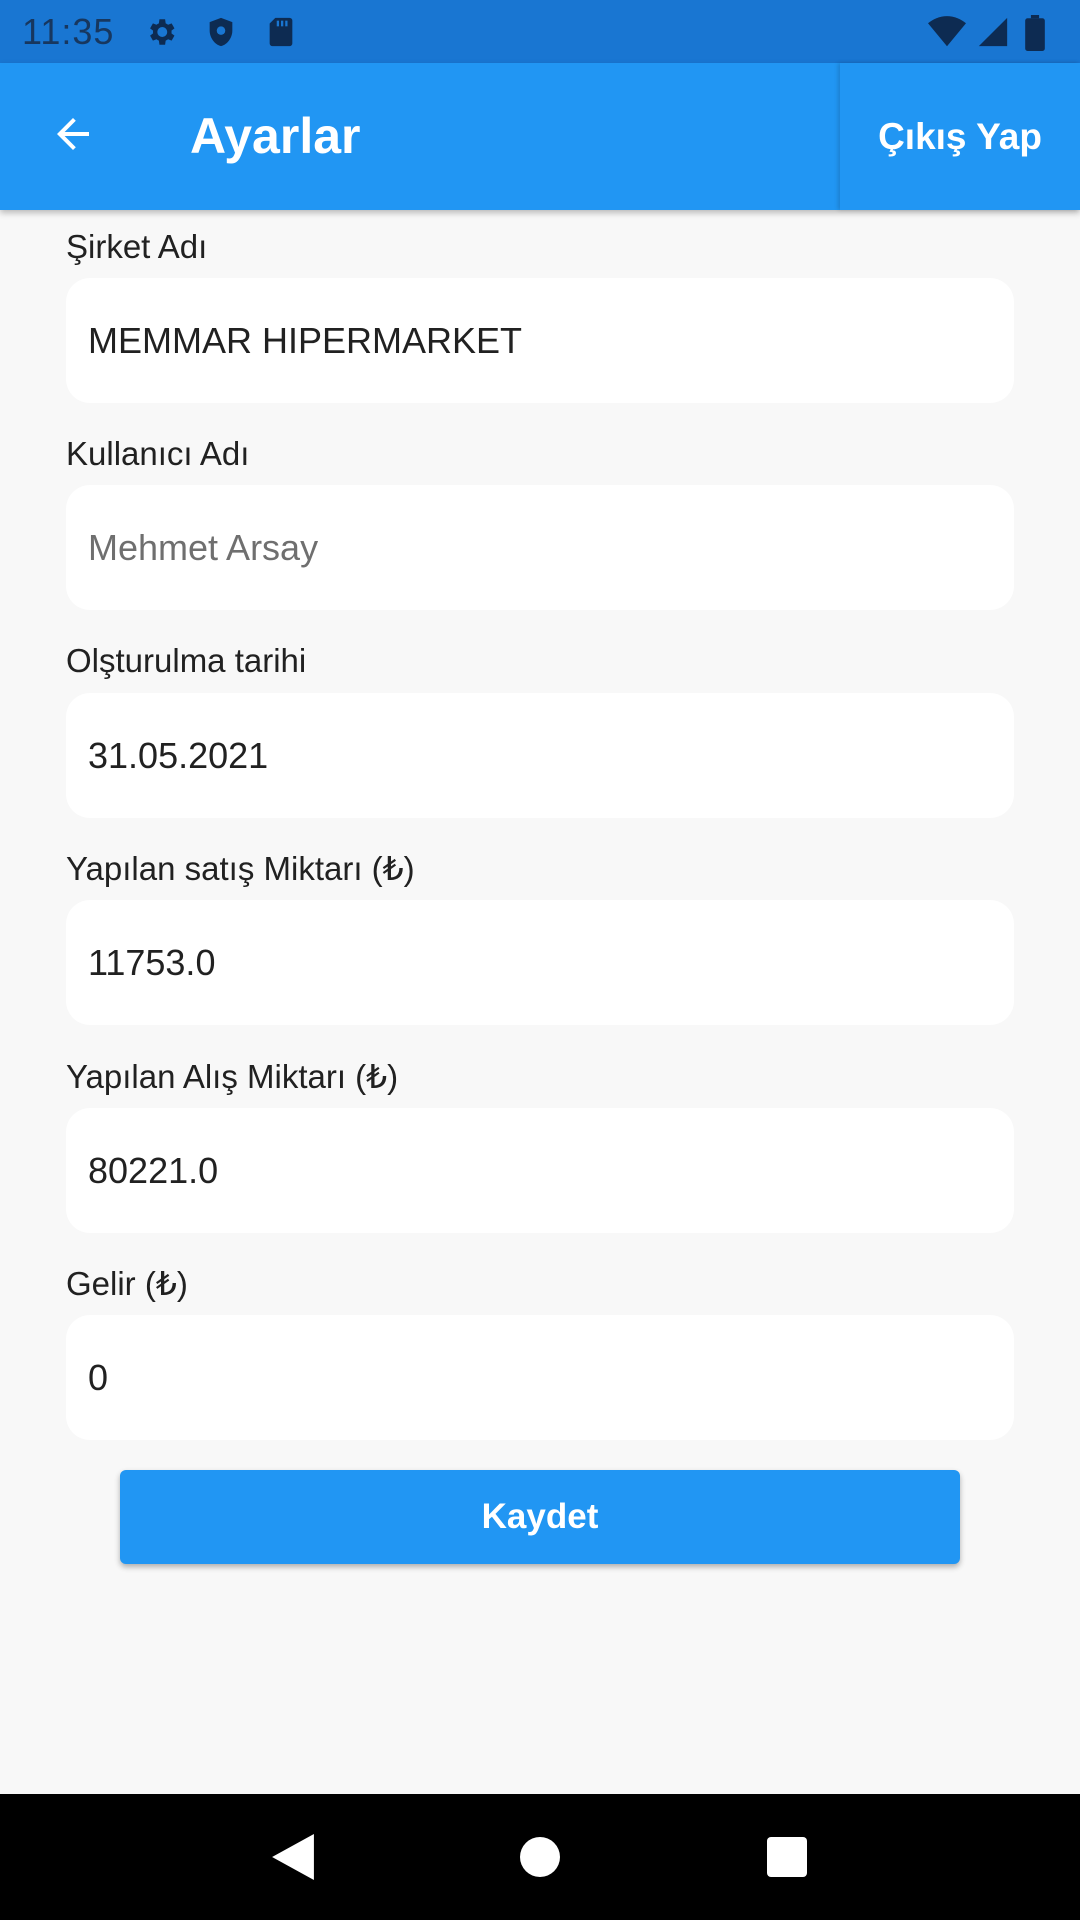 The image size is (1080, 1920). Describe the element at coordinates (68, 31) in the screenshot. I see `status-time: 11:35` at that location.